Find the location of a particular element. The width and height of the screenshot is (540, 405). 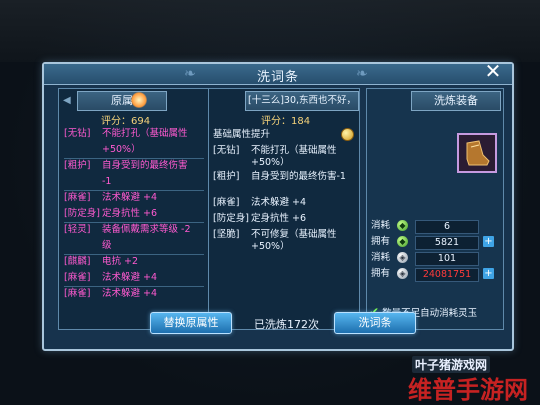

cost-value: 6 is located at coordinates (447, 227).